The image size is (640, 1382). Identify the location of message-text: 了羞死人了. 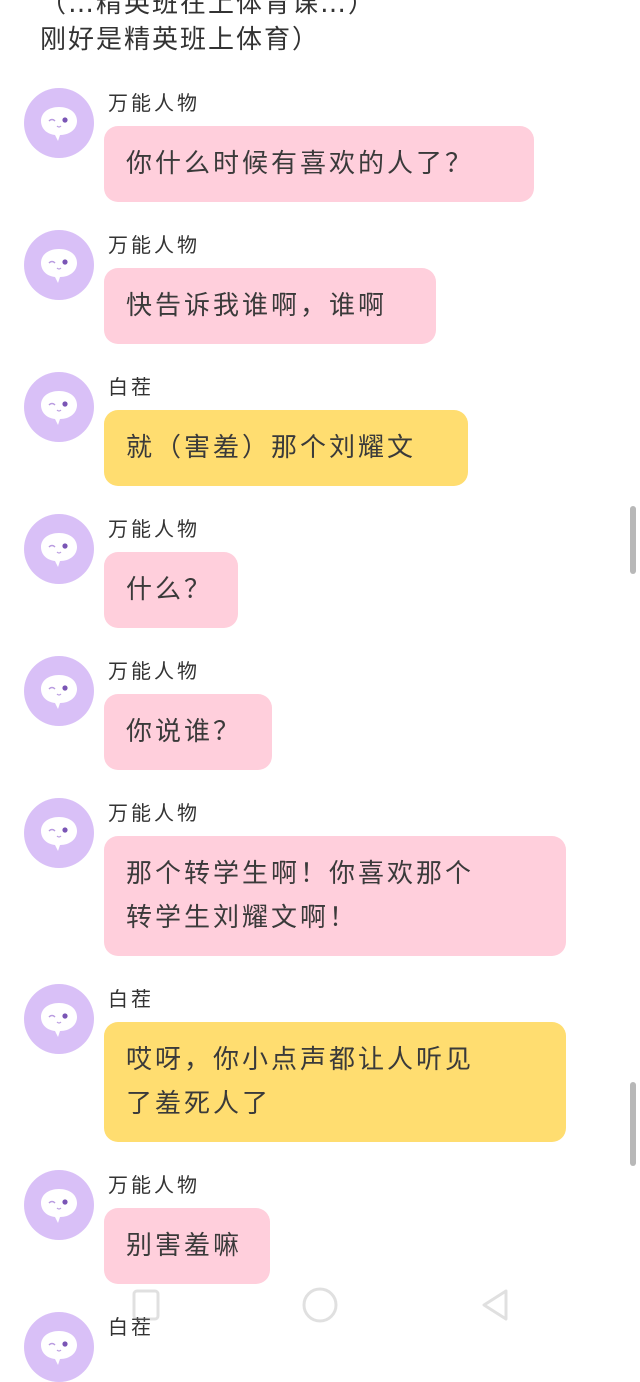
(199, 1104).